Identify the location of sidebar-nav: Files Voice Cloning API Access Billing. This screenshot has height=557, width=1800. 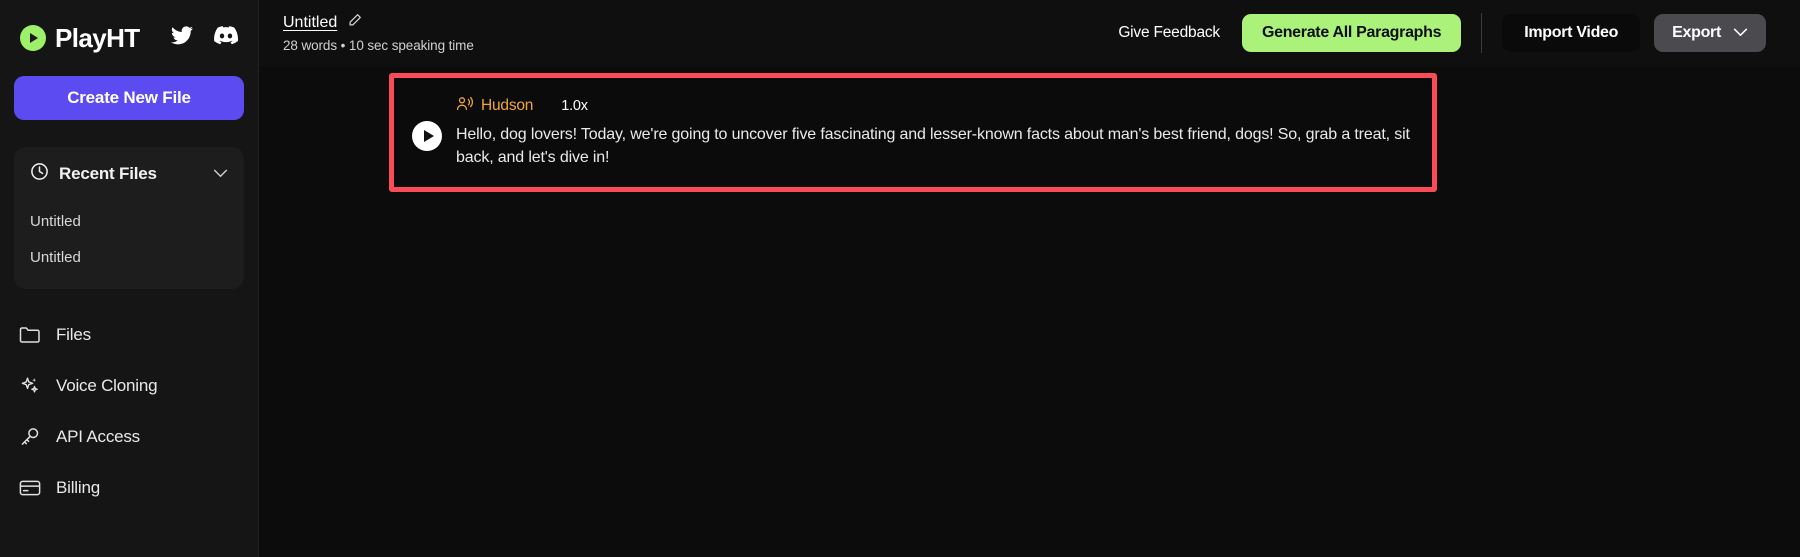
(129, 411).